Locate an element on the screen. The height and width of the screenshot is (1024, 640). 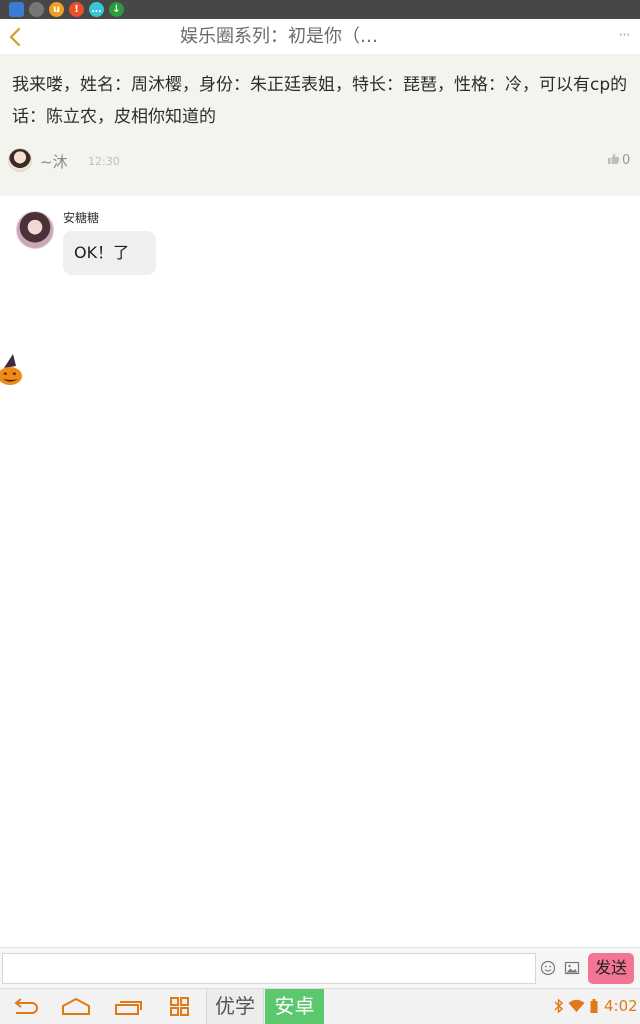
status-clock: 4:02 is located at coordinates (621, 1006).